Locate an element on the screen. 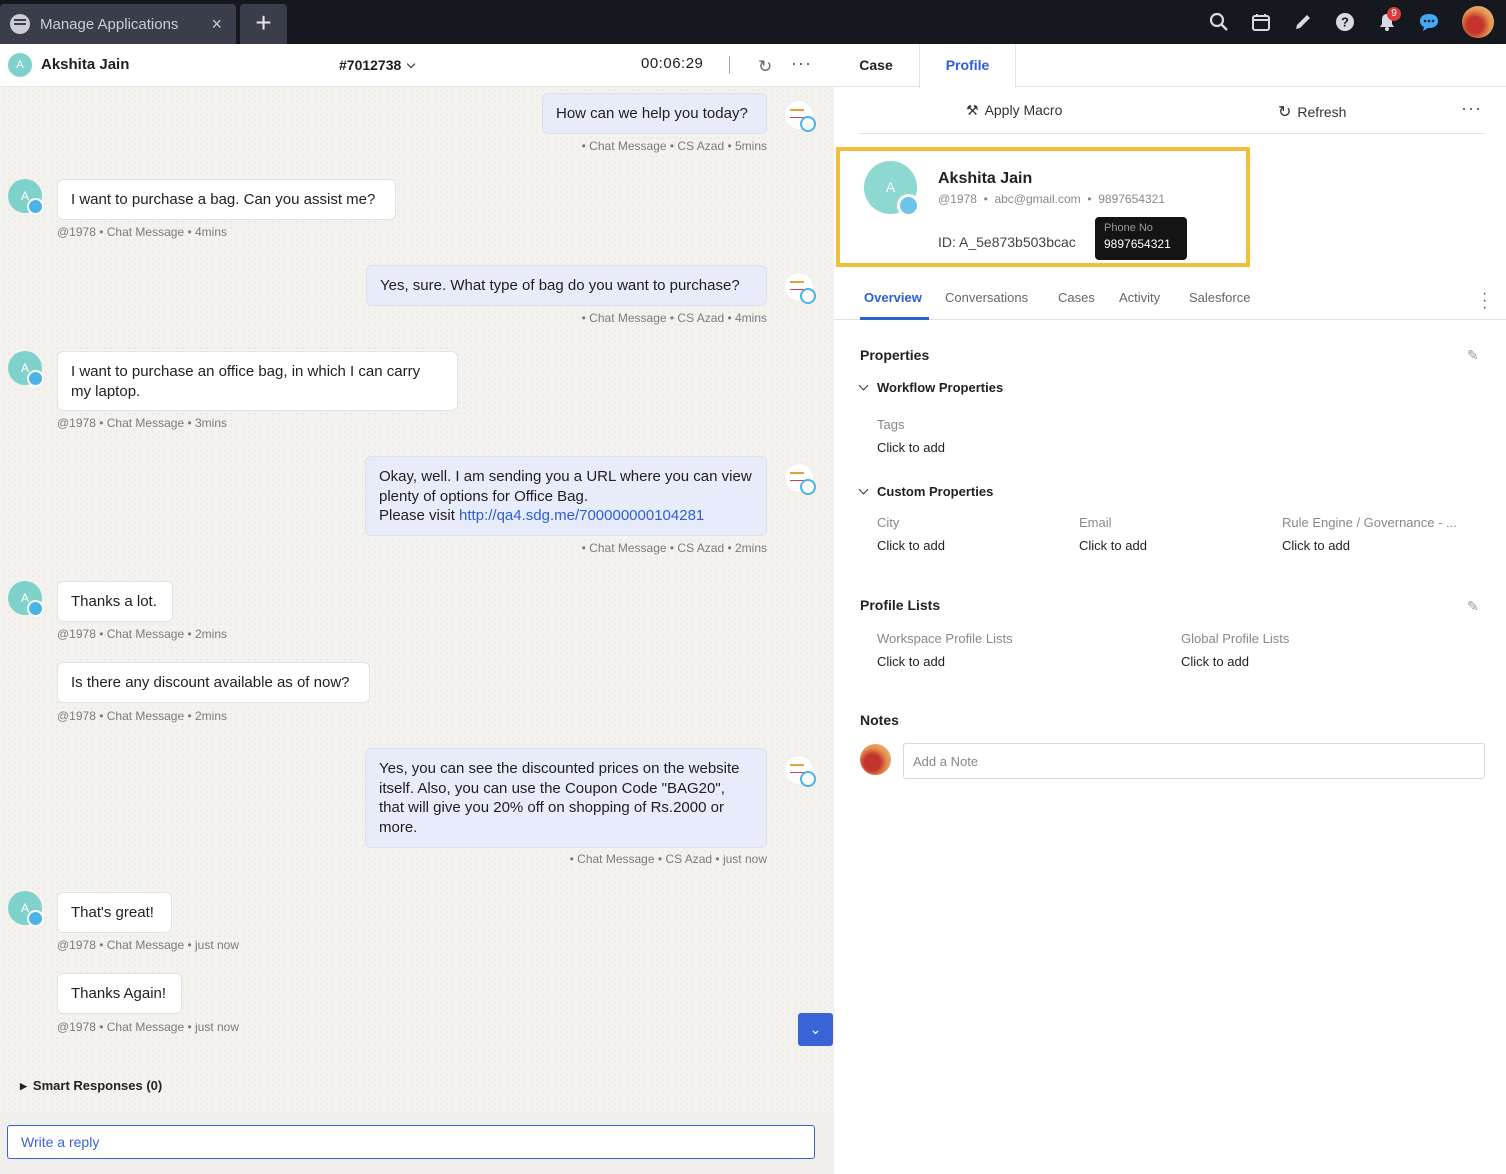 The height and width of the screenshot is (1174, 1506). tab-profile: Profile is located at coordinates (967, 66).